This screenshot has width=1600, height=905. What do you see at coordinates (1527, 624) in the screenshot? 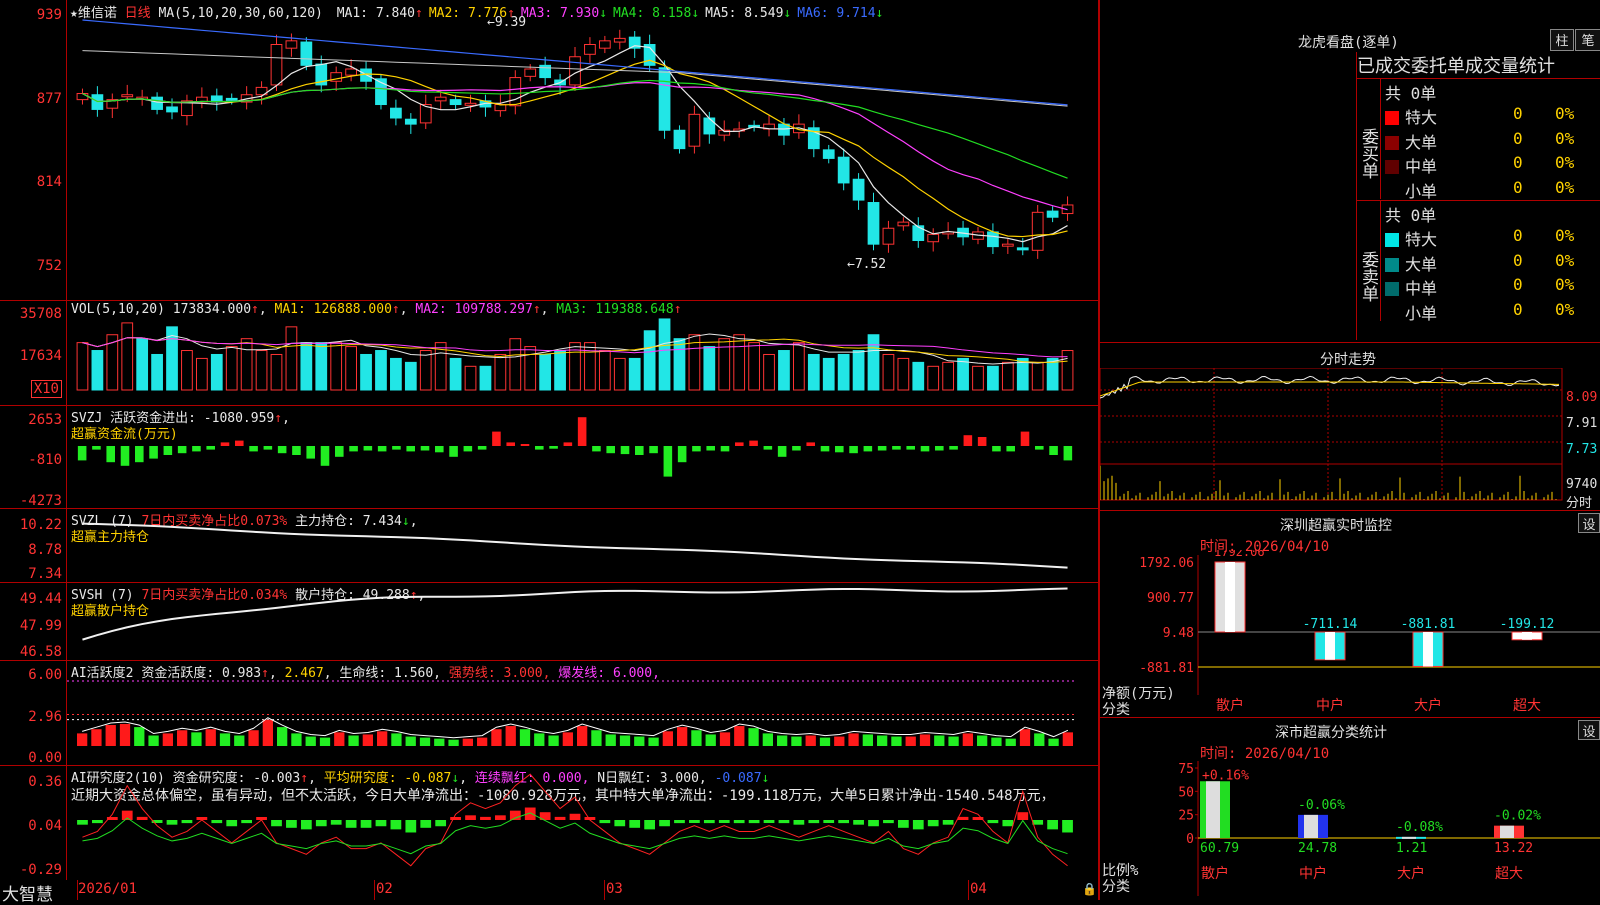
I see `sz-net-value: -199.12` at bounding box center [1527, 624].